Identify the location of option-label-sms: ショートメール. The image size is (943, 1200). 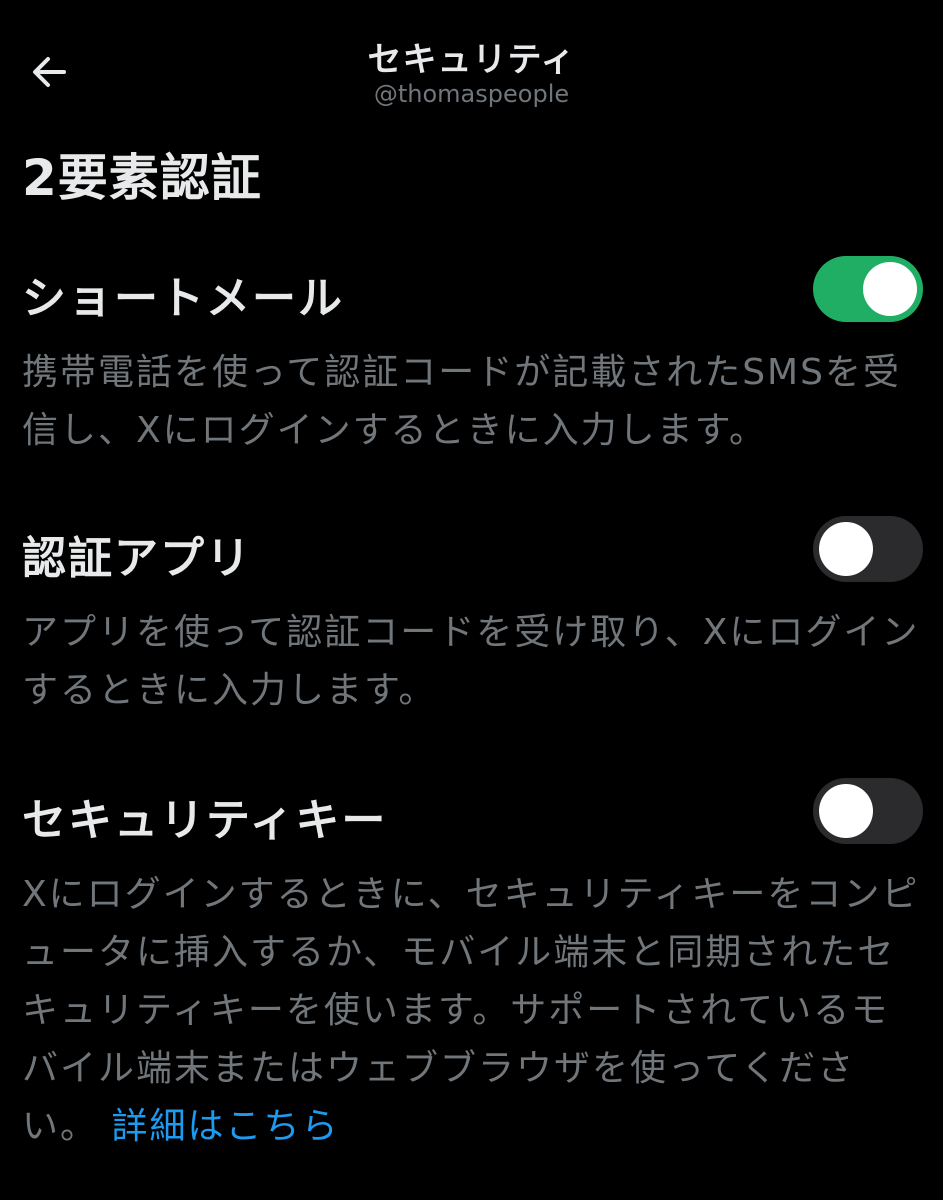
(183, 298).